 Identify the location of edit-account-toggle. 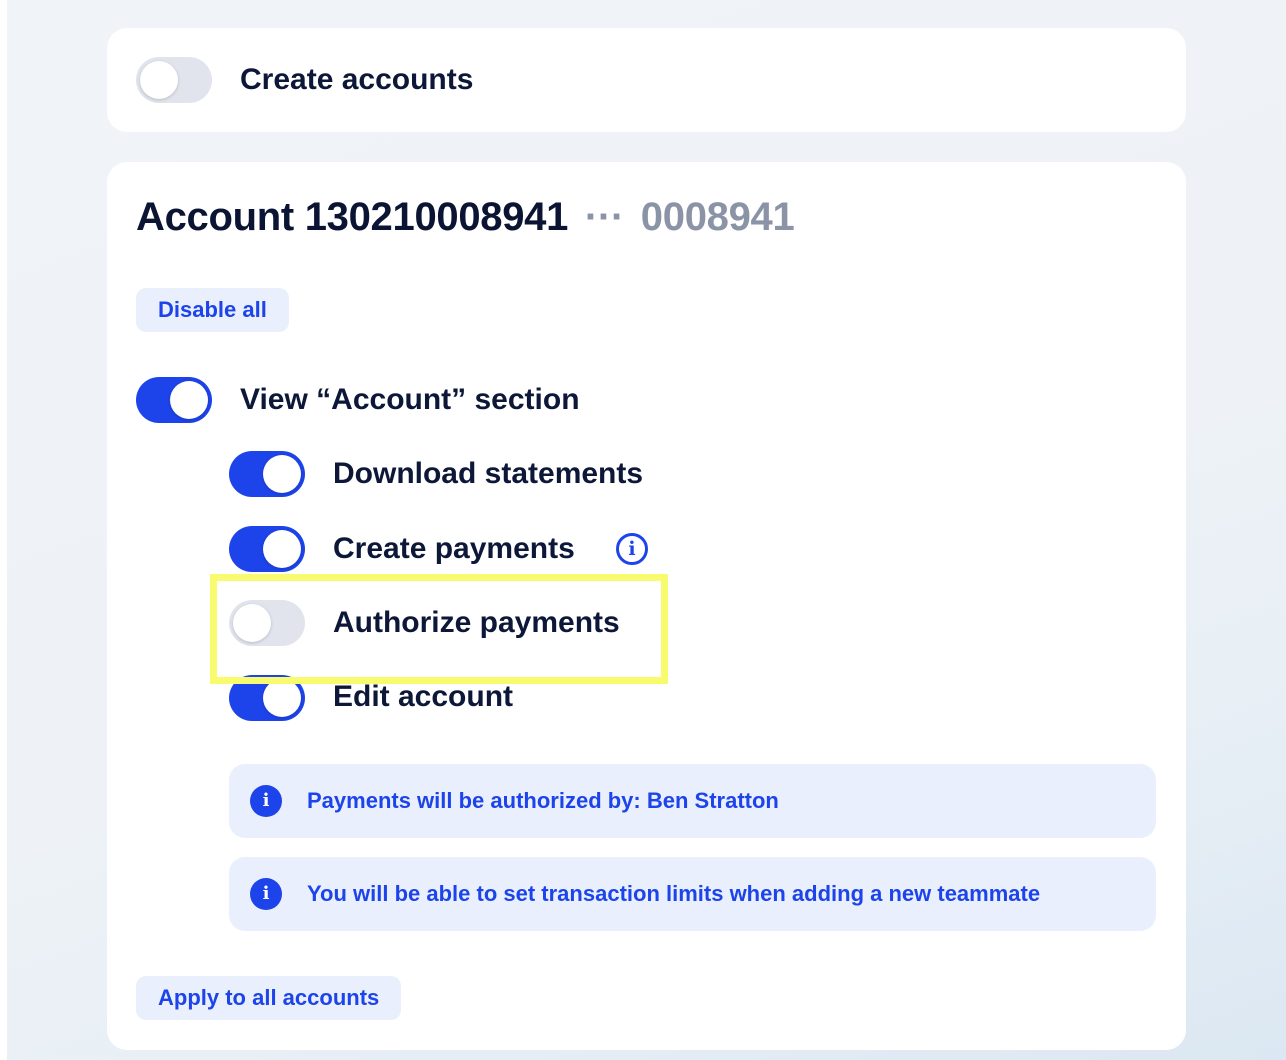
(267, 698).